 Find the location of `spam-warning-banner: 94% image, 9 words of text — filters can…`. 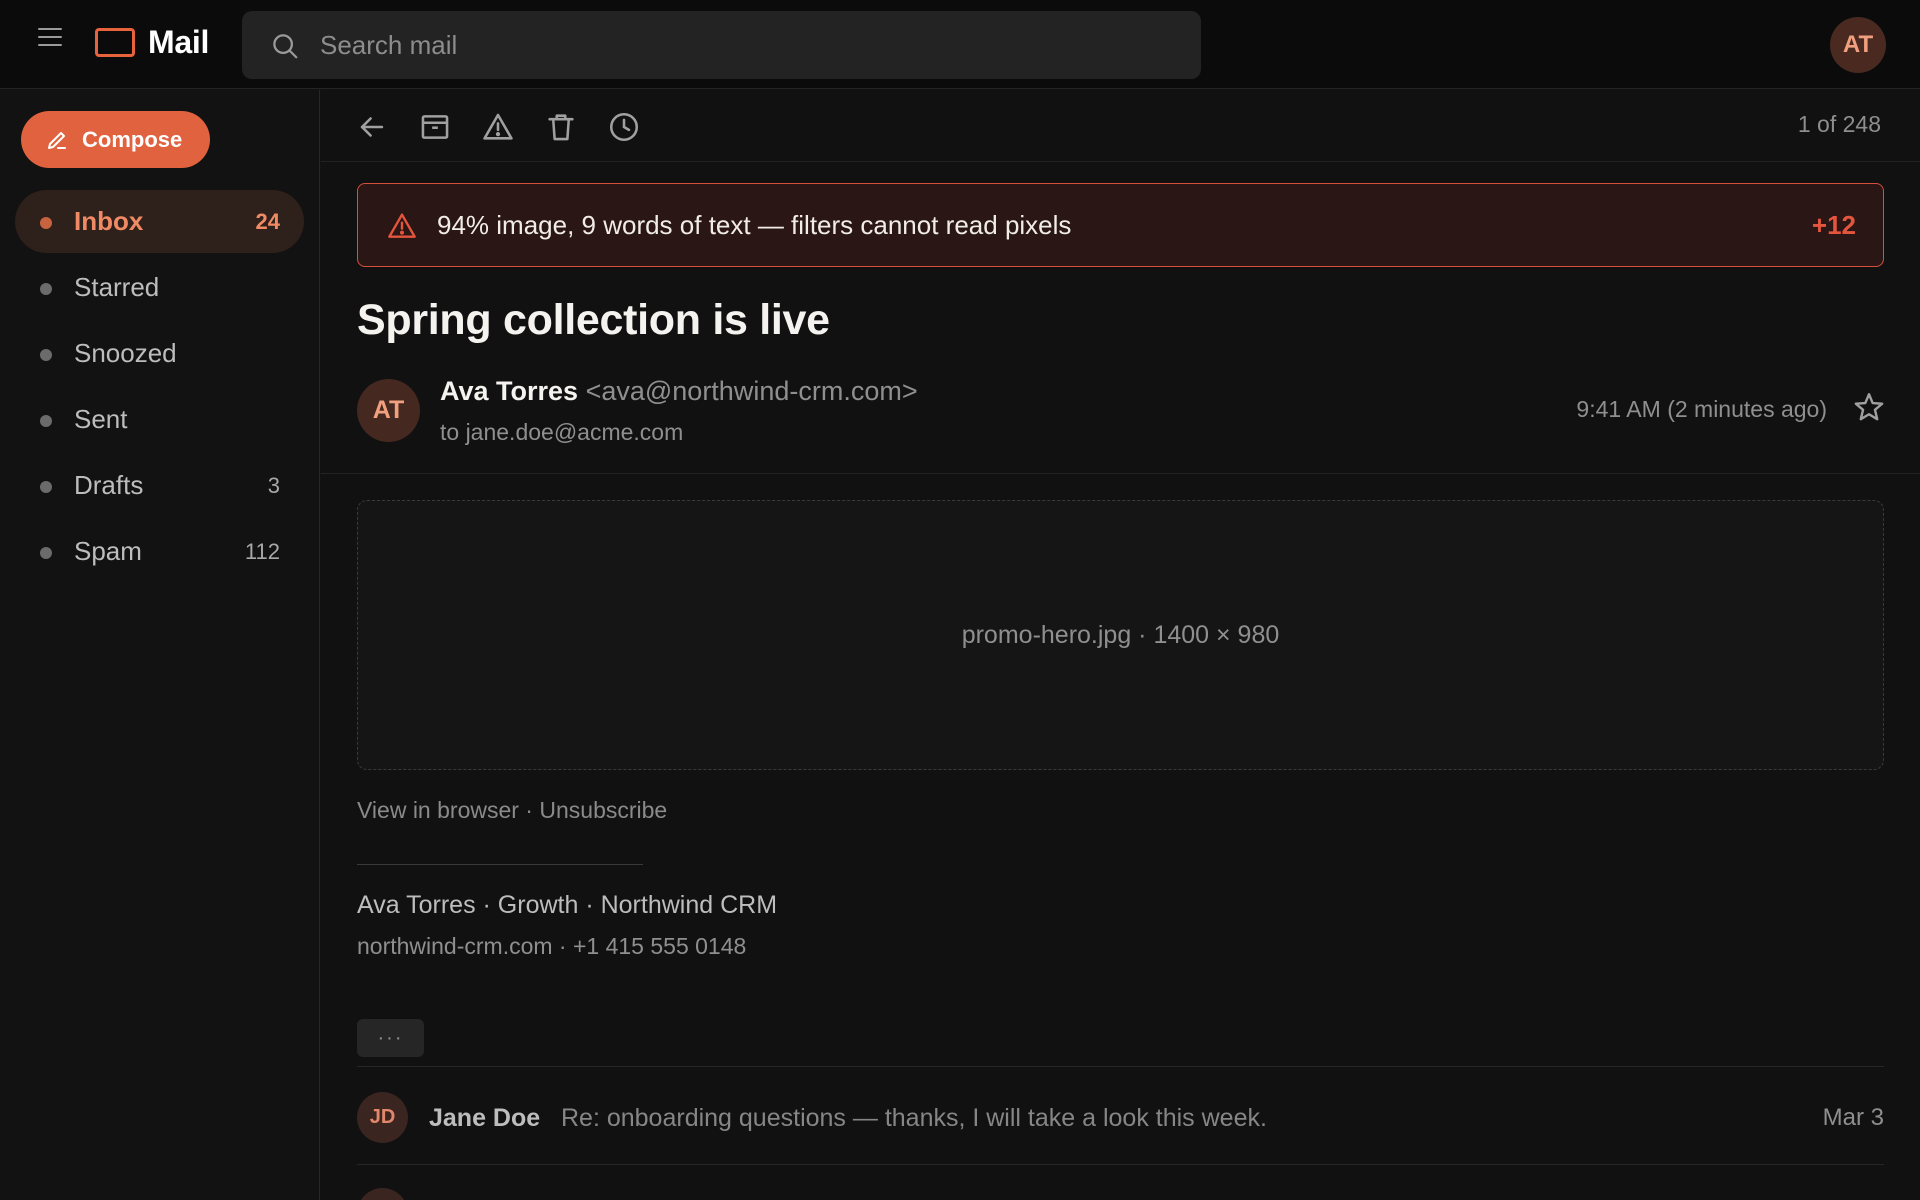

spam-warning-banner: 94% image, 9 words of text — filters can… is located at coordinates (1120, 225).